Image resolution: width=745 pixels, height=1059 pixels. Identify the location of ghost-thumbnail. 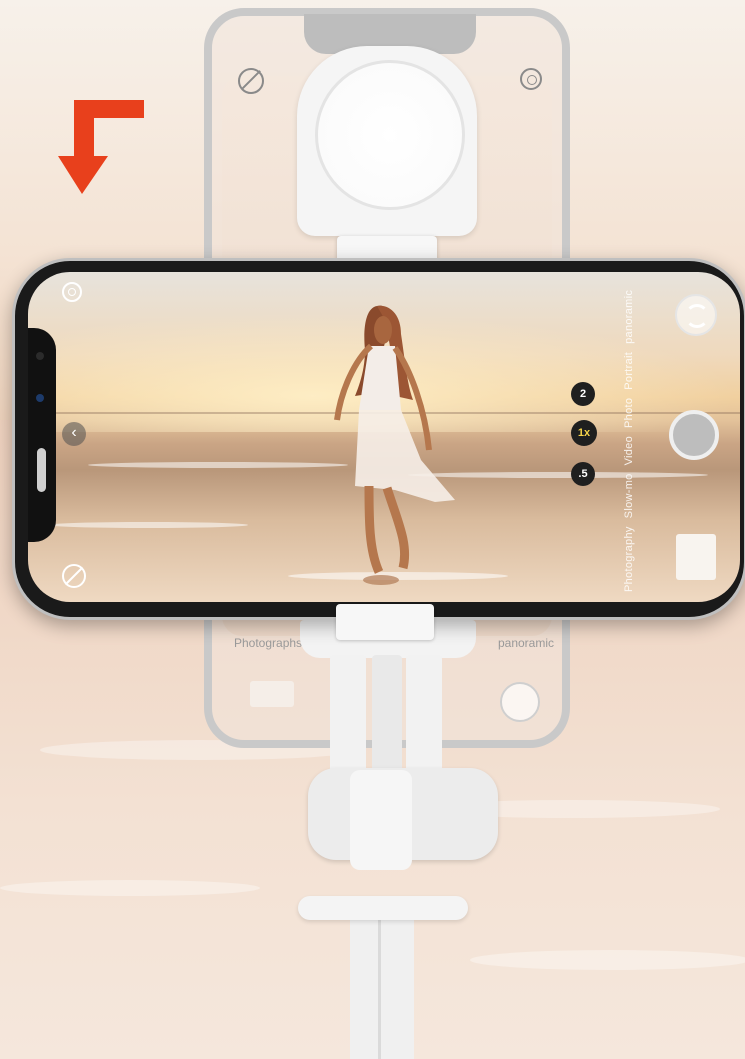
(272, 694).